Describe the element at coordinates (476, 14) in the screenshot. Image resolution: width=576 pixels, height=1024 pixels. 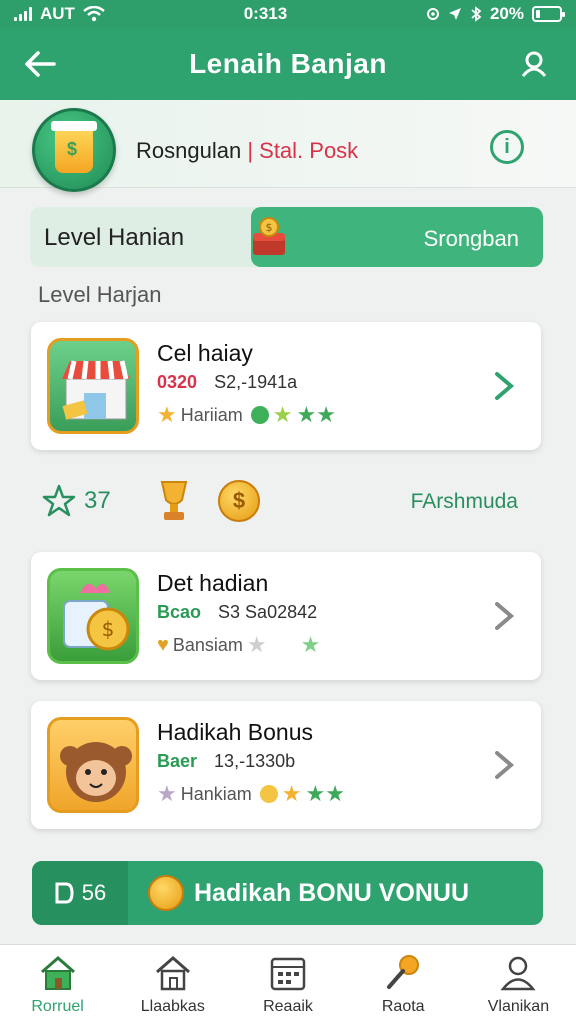
I see `bluetooth-icon` at that location.